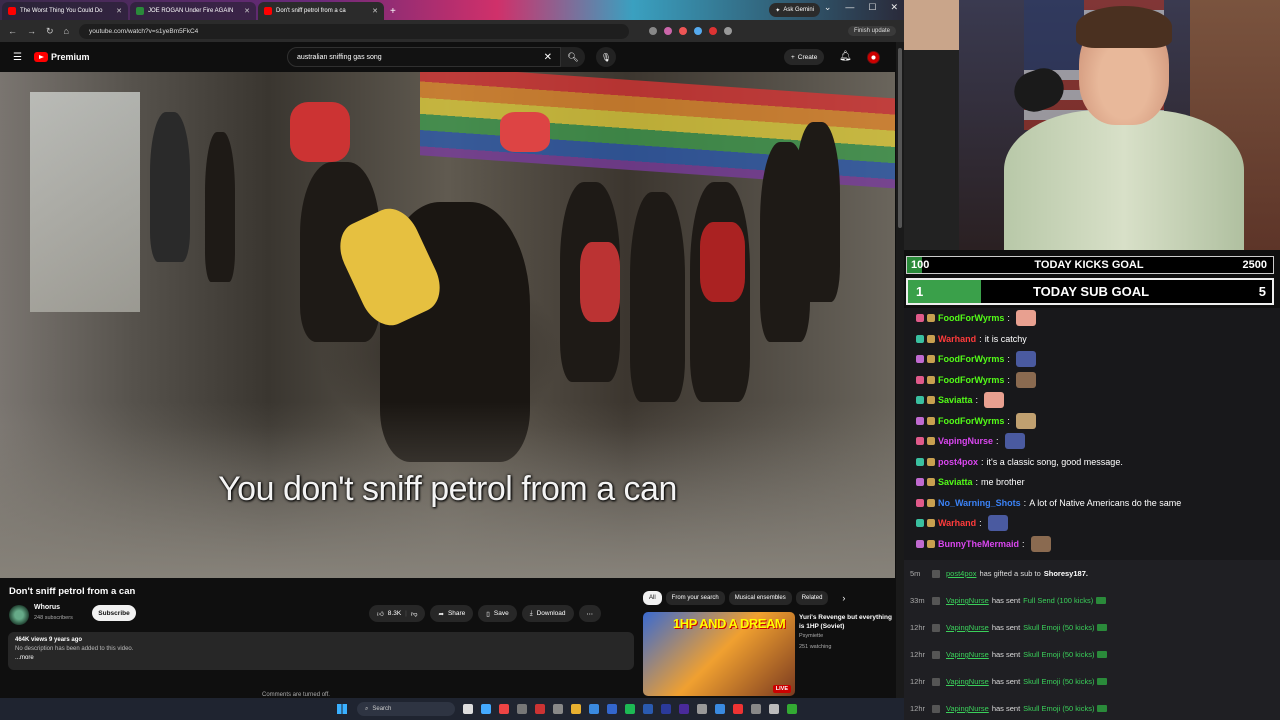 The width and height of the screenshot is (1280, 720). What do you see at coordinates (1090, 265) in the screenshot?
I see `kicks-goal-bar: 100 TODAY KICKS GOAL 2500` at bounding box center [1090, 265].